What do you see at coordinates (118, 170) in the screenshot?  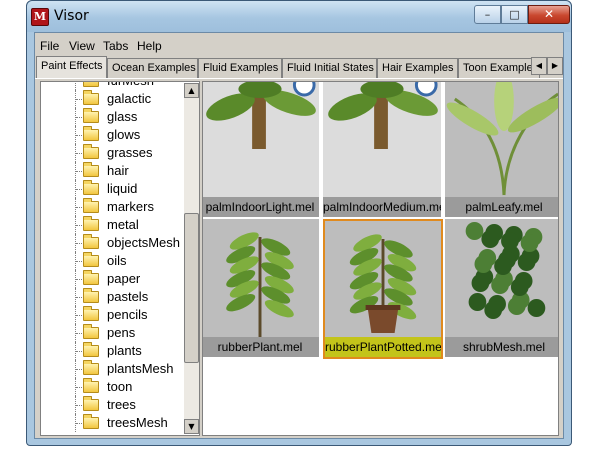 I see `tree-item-label: hair` at bounding box center [118, 170].